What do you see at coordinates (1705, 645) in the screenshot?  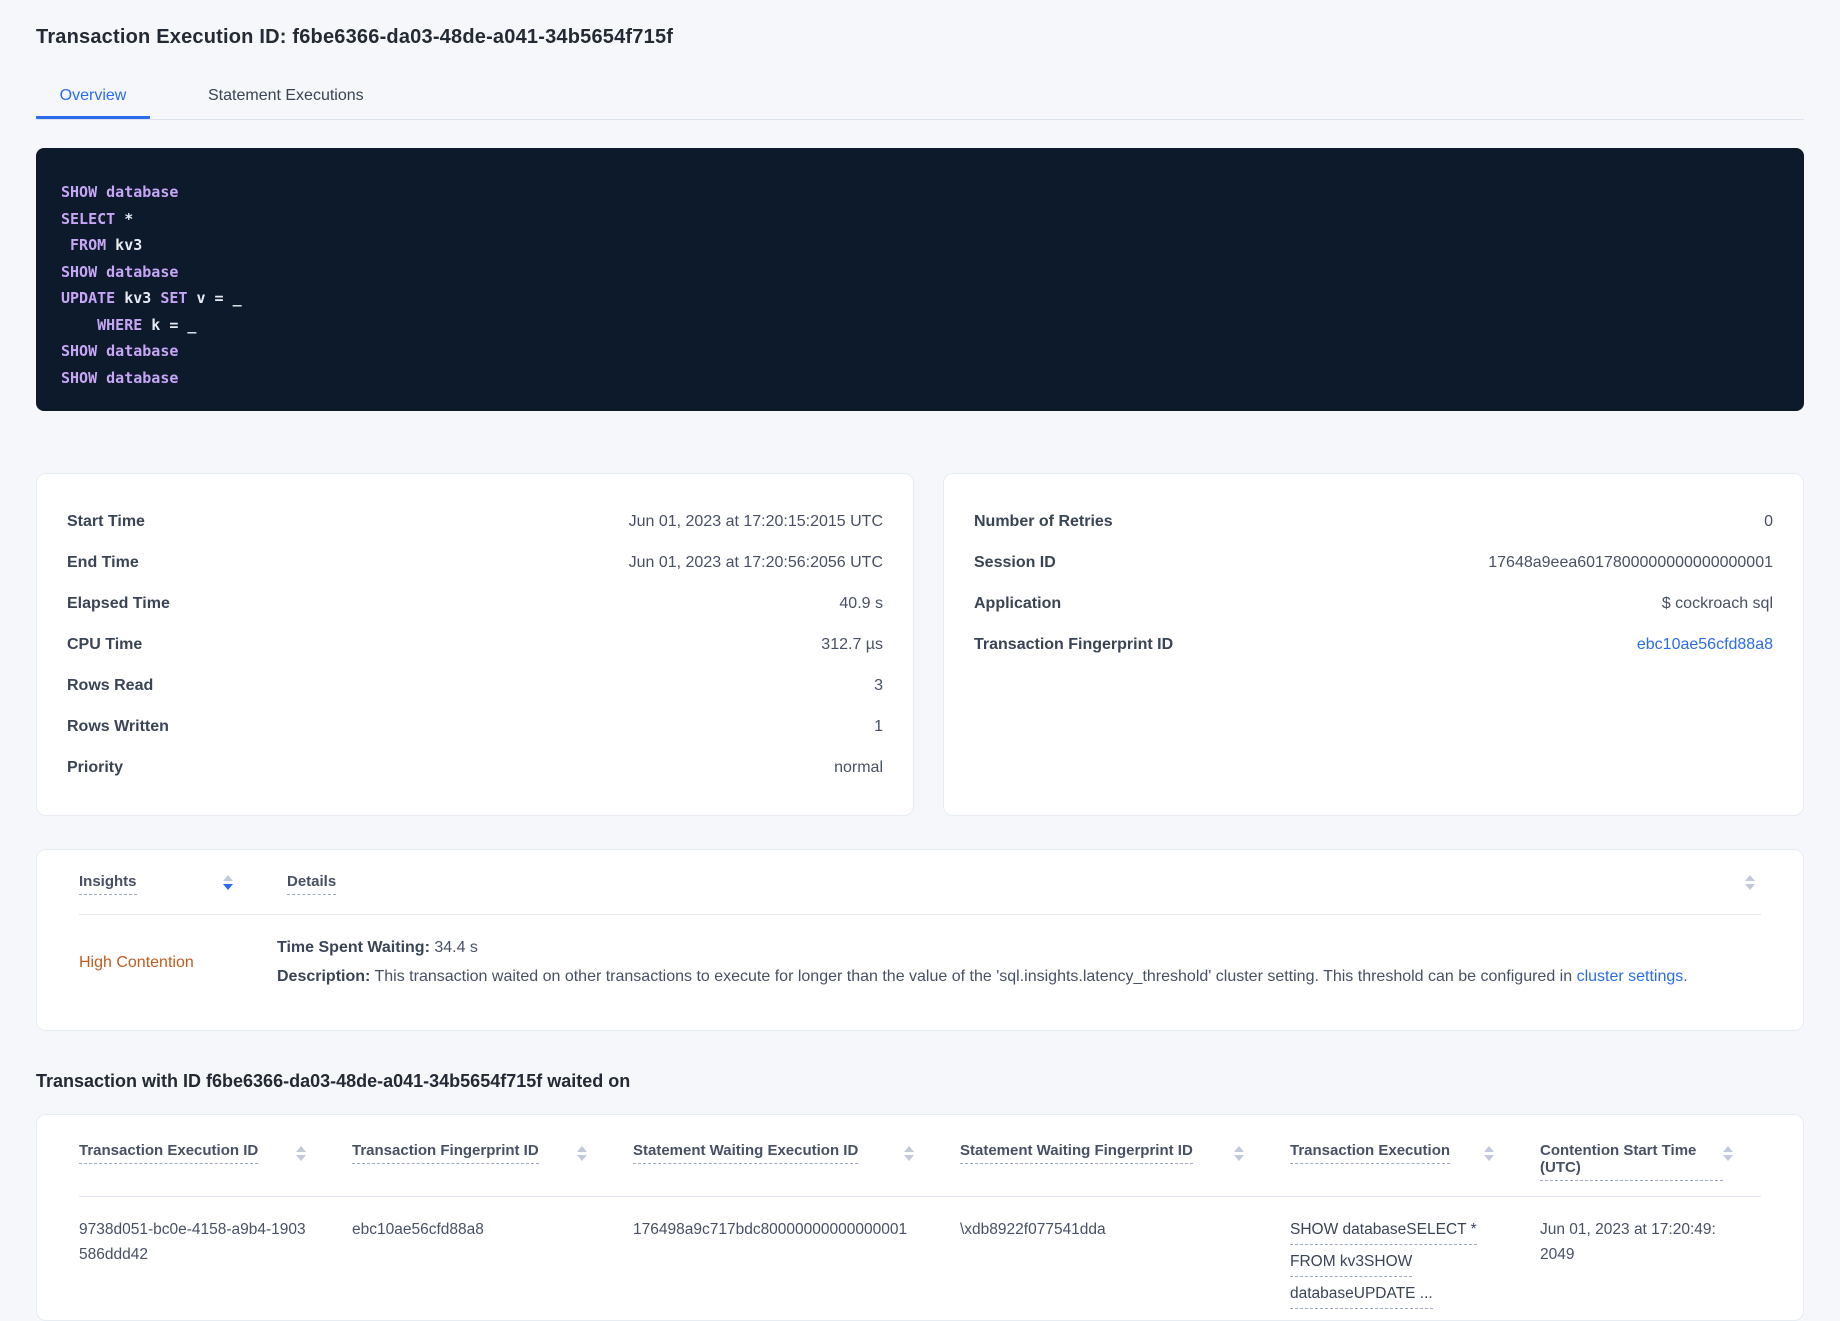 I see `transaction-fingerprint-id-link: ebc10ae56cfd88a8` at bounding box center [1705, 645].